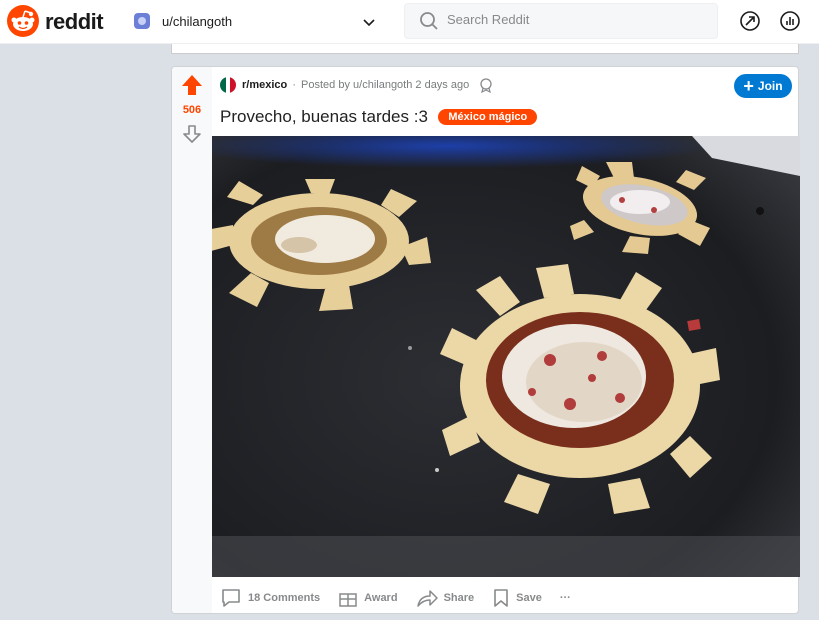 The image size is (819, 620). What do you see at coordinates (486, 85) in the screenshot?
I see `award-badge-icon` at bounding box center [486, 85].